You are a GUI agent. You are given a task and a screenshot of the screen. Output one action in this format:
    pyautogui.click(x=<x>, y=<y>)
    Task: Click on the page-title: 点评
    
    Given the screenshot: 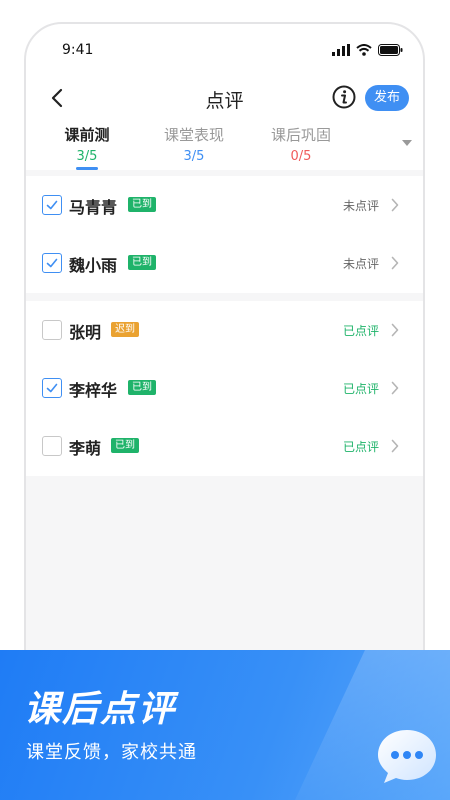 What is the action you would take?
    pyautogui.click(x=224, y=101)
    